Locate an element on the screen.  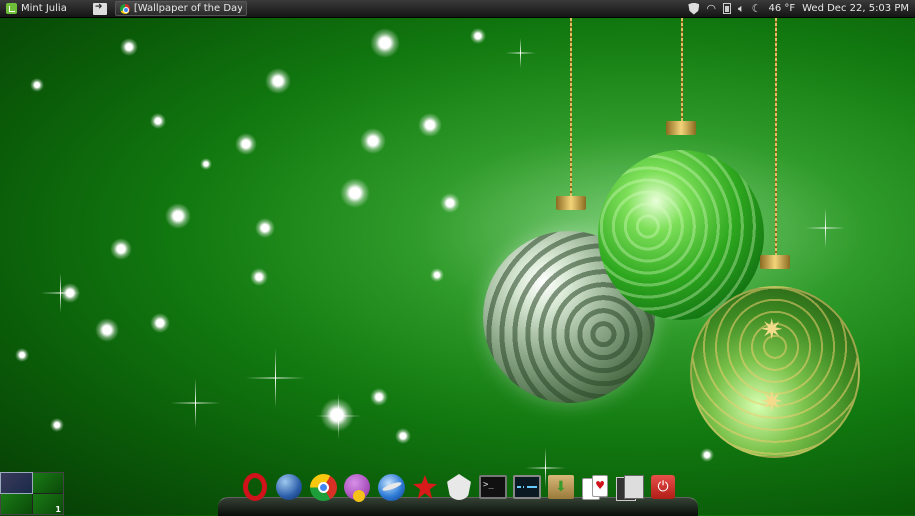
weather-moon-icon: ☾ is located at coordinates (757, 9).